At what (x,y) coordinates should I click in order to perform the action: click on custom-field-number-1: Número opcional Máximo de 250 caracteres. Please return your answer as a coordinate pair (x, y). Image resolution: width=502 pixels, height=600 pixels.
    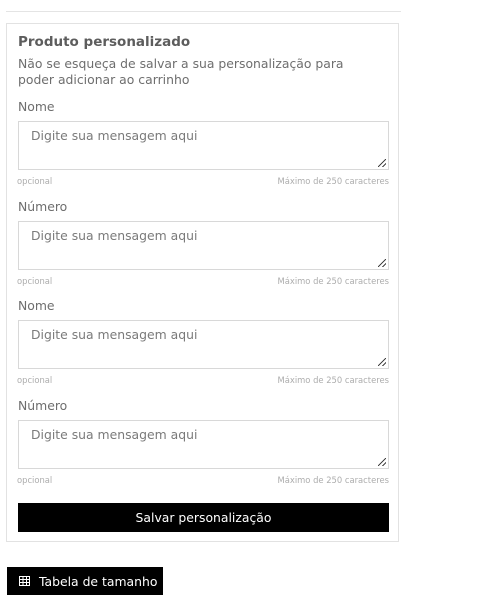
    Looking at the image, I should click on (203, 243).